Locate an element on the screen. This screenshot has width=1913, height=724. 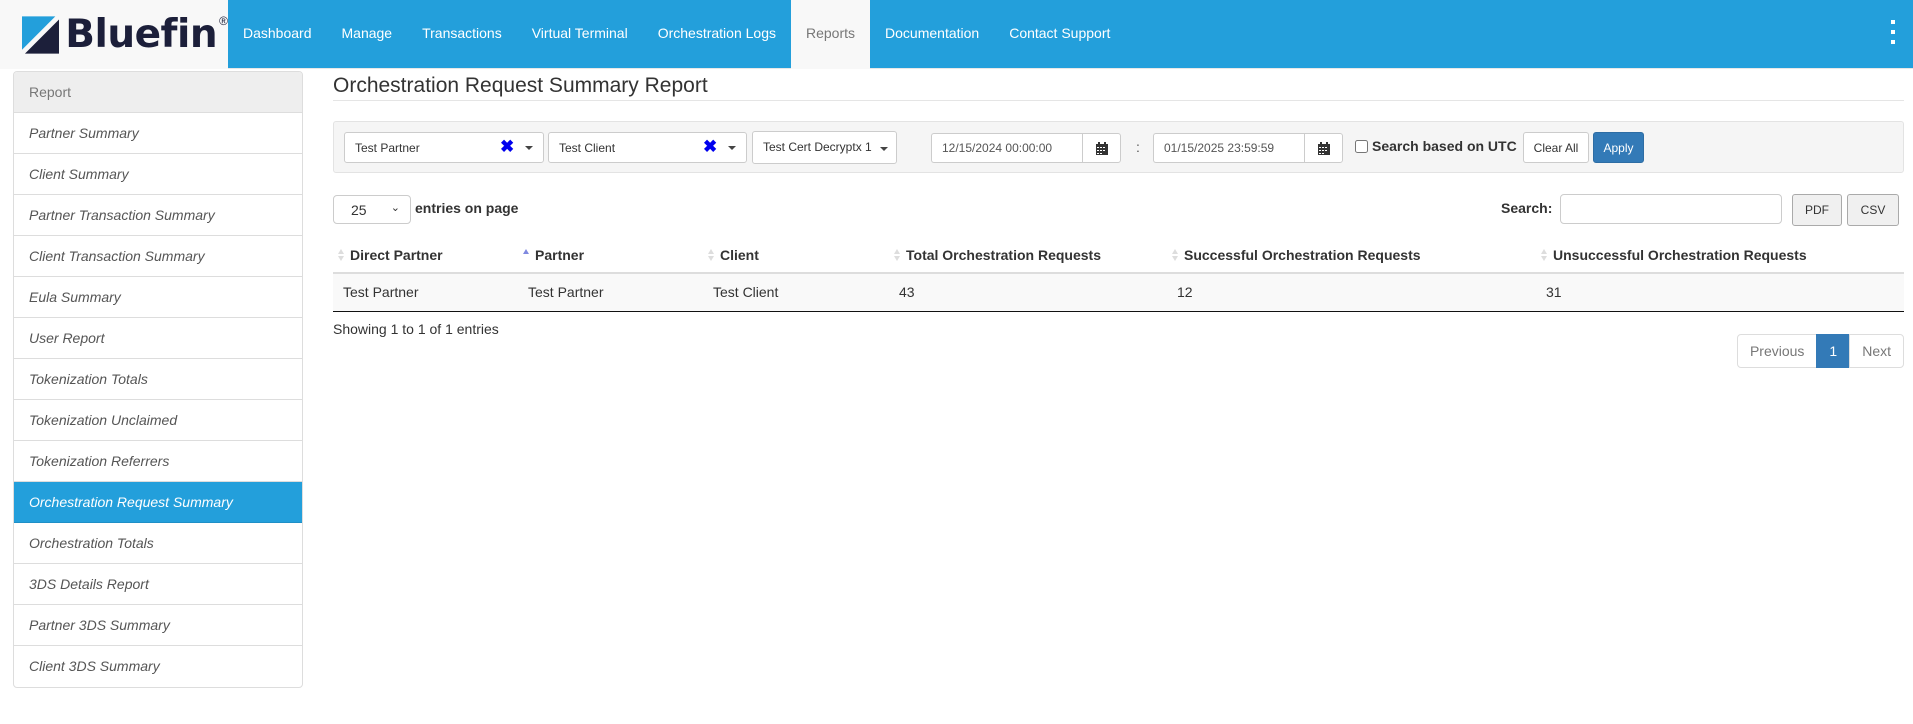
page-length-select: 25 ⌄ is located at coordinates (372, 209).